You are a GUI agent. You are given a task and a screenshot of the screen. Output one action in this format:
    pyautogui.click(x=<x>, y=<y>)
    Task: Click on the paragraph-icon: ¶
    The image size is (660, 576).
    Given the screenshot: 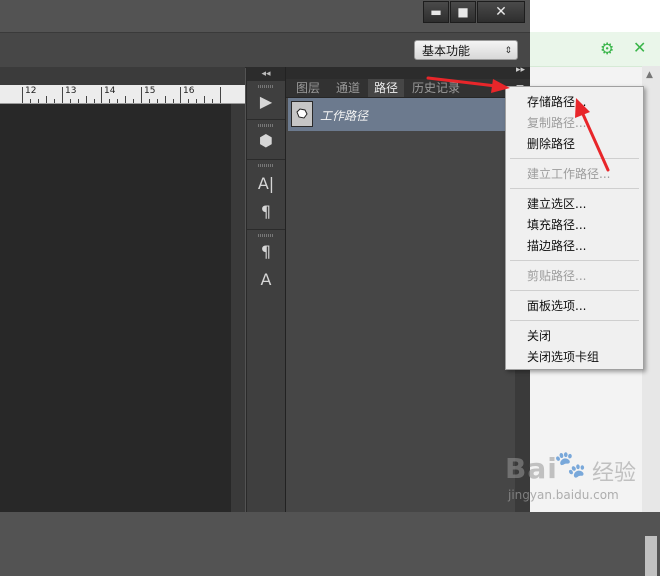 What is the action you would take?
    pyautogui.click(x=266, y=212)
    